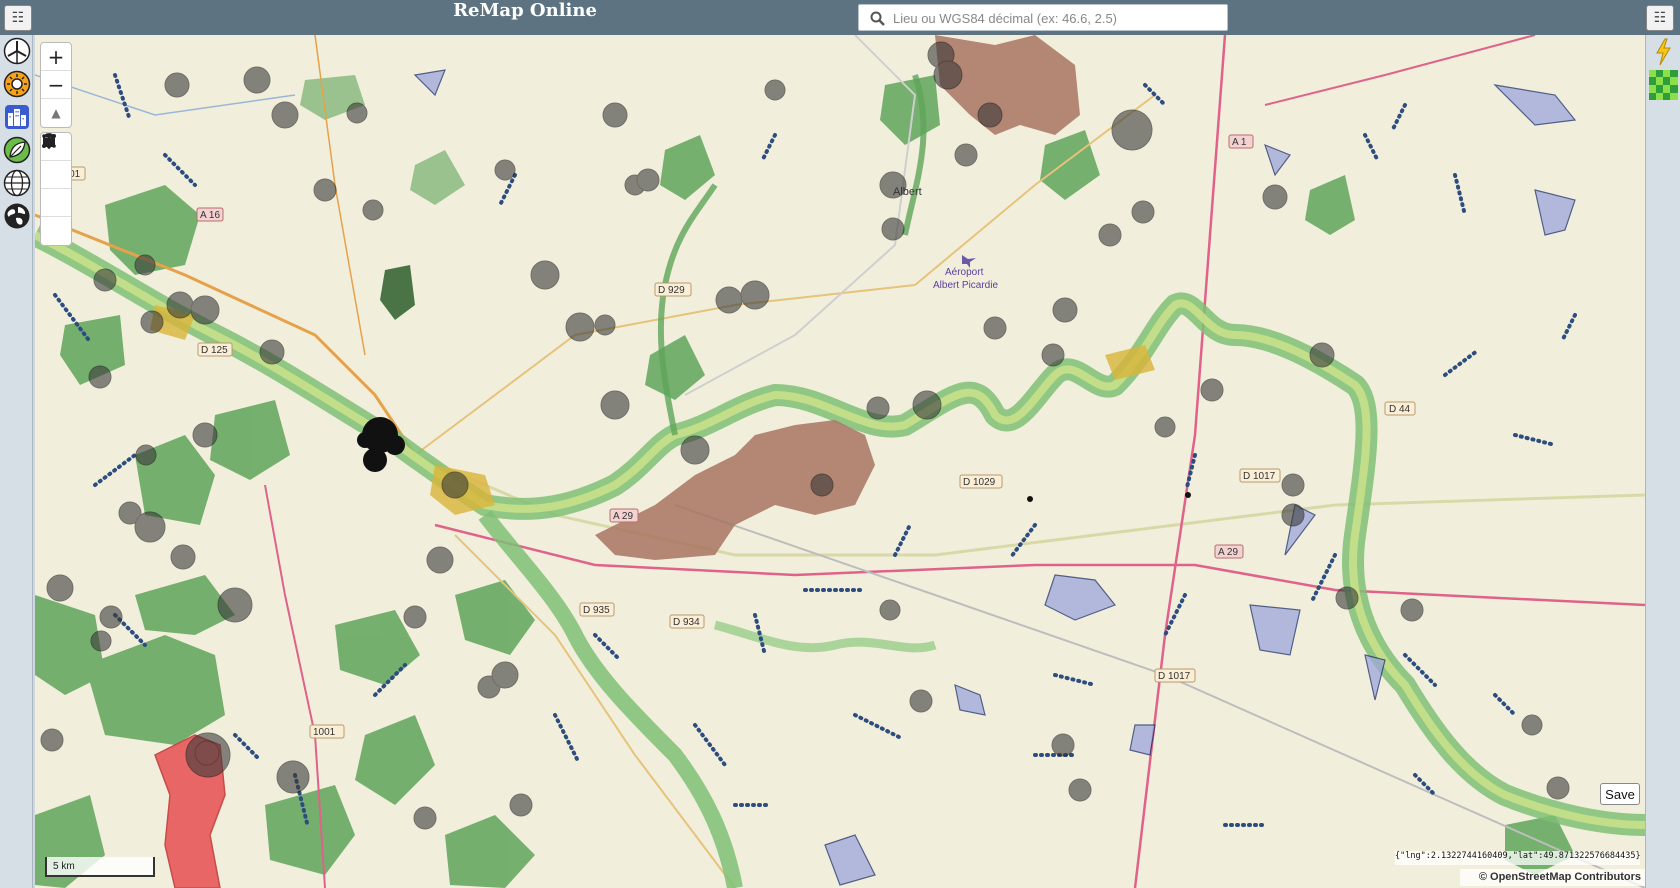 Image resolution: width=1680 pixels, height=888 pixels. I want to click on svg-text: A 1, so click(1239, 142).